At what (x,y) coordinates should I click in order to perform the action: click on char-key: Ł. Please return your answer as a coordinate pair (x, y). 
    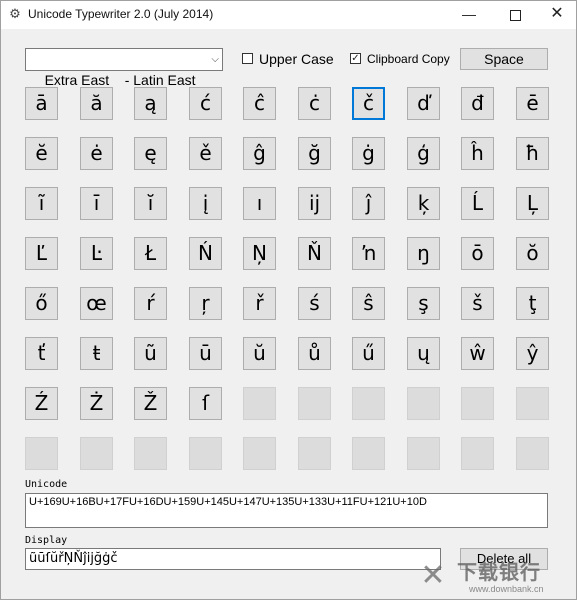
    Looking at the image, I should click on (150, 253).